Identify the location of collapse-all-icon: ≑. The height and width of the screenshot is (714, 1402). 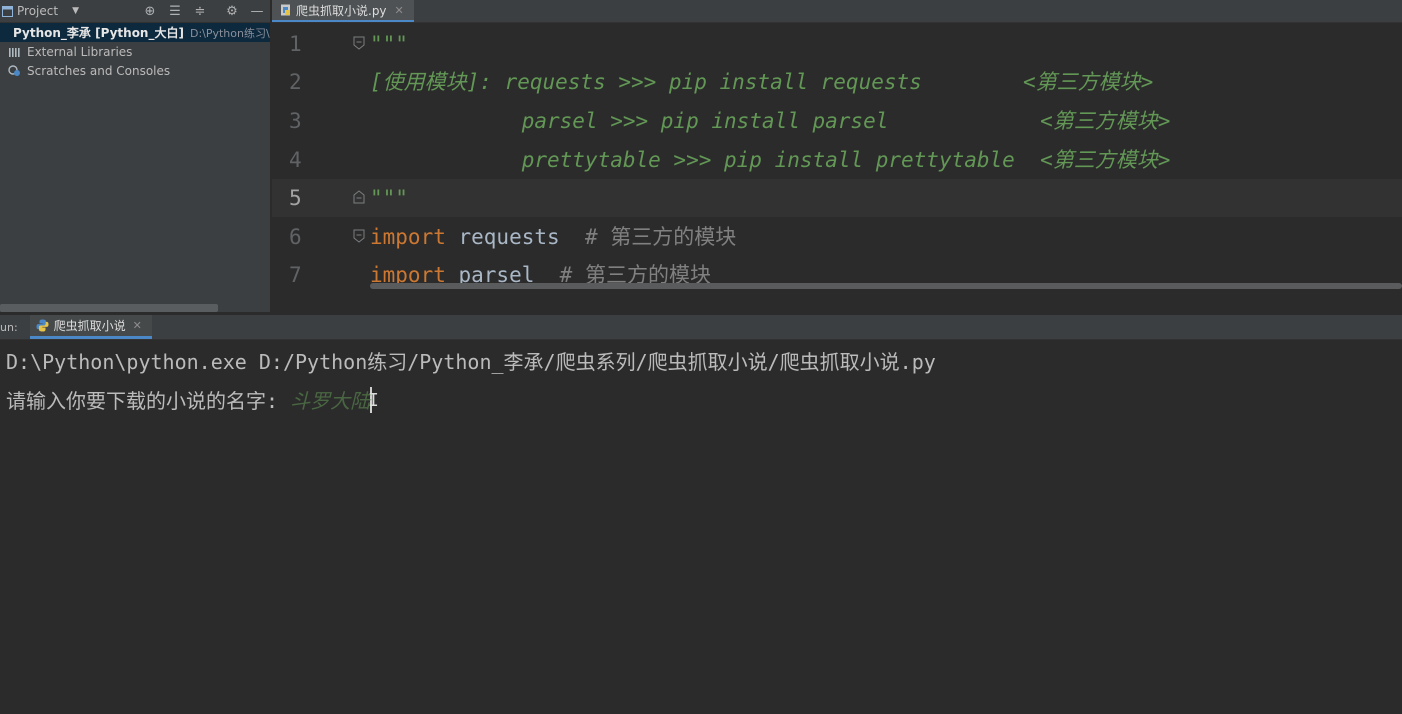
(200, 11).